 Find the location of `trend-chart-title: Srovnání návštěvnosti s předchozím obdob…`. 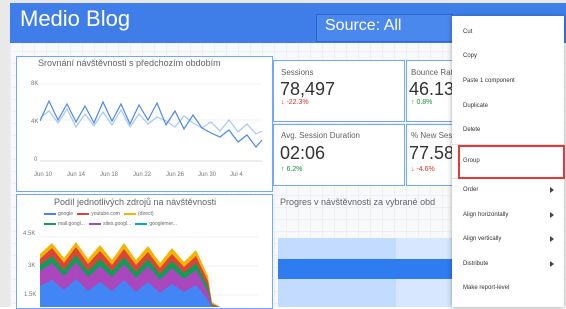

trend-chart-title: Srovnání návštěvnosti s předchozím obdob… is located at coordinates (129, 63).